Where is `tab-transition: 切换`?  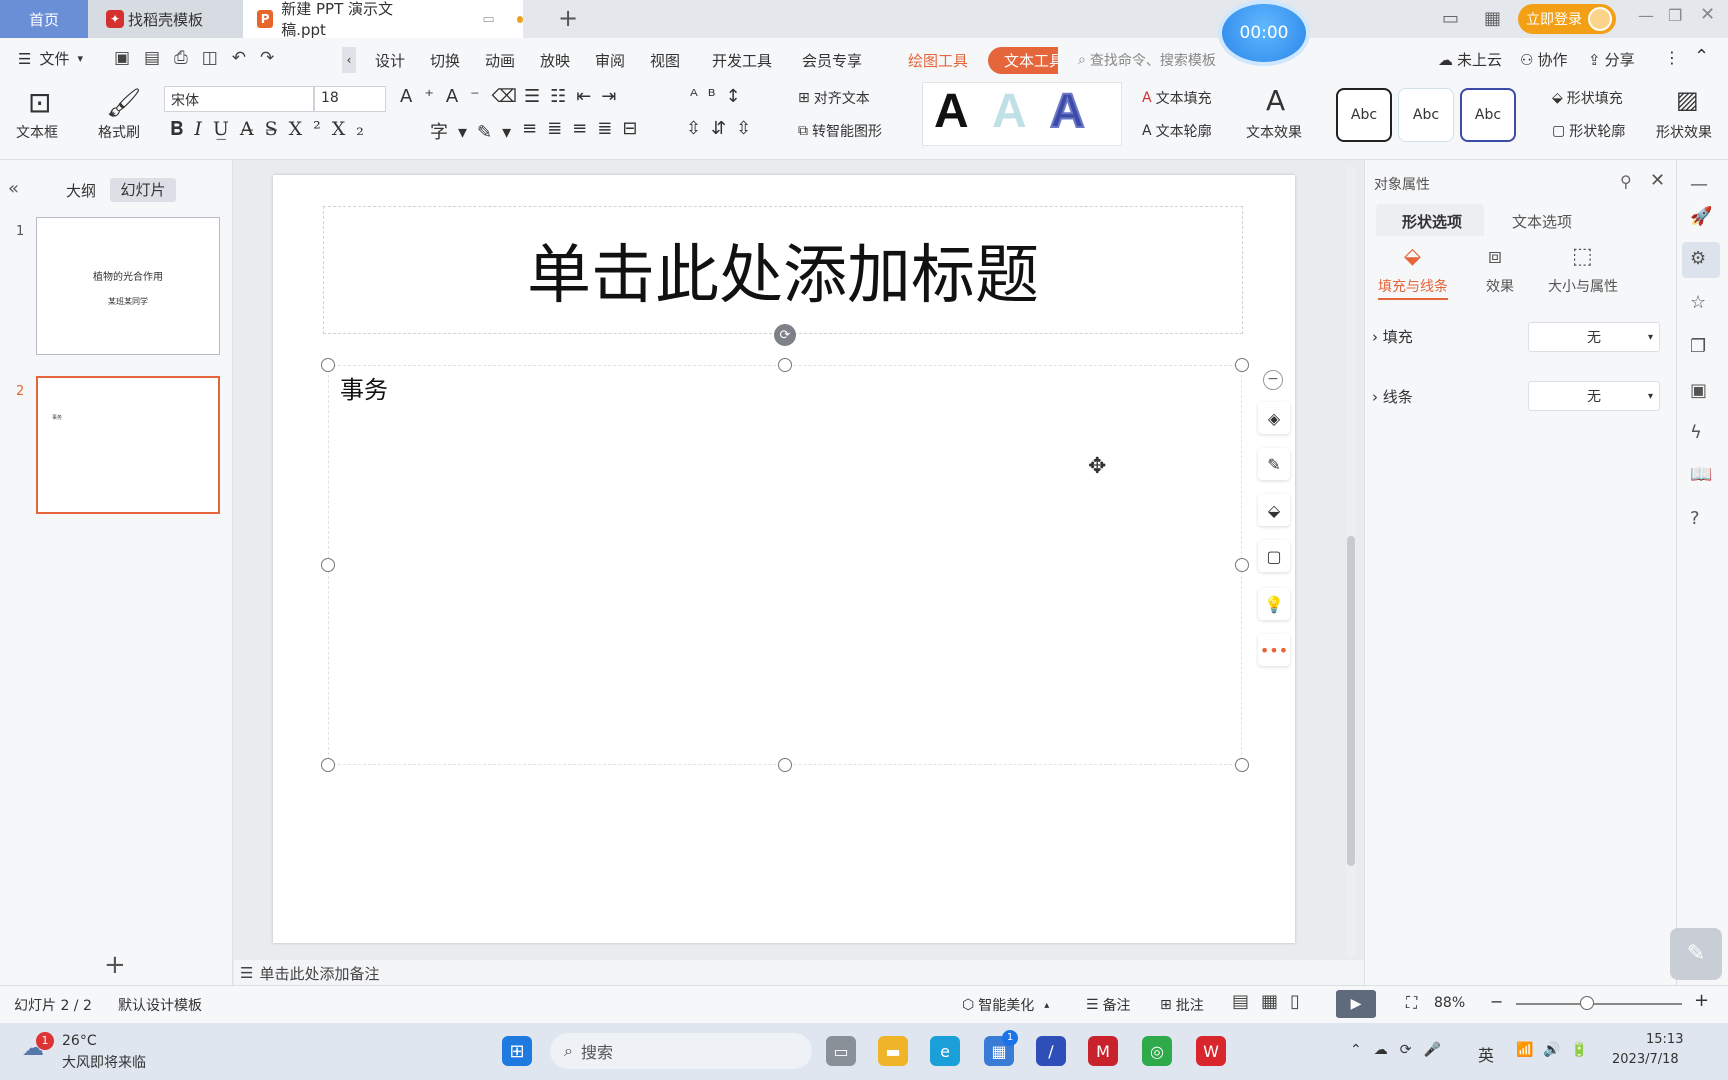
tab-transition: 切换 is located at coordinates (445, 60).